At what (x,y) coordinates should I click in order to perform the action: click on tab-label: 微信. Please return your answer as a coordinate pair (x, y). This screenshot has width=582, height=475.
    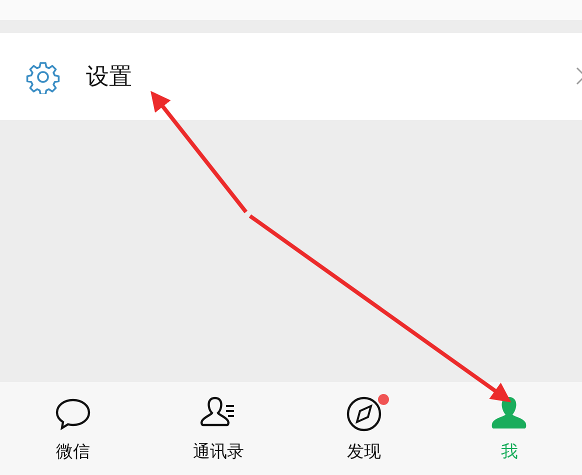
    Looking at the image, I should click on (73, 452).